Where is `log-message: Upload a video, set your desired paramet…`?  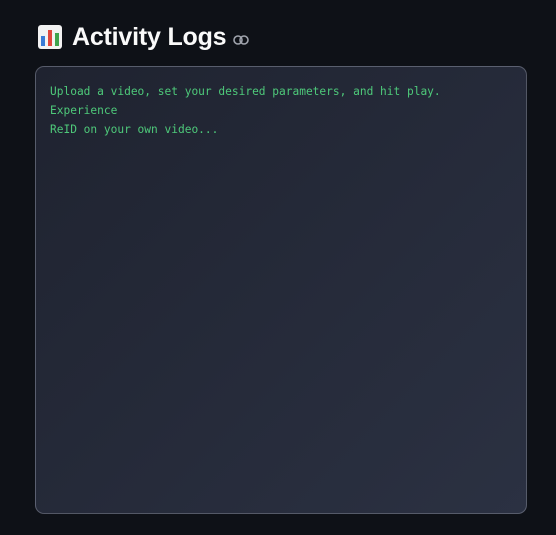
log-message: Upload a video, set your desired paramet… is located at coordinates (245, 110).